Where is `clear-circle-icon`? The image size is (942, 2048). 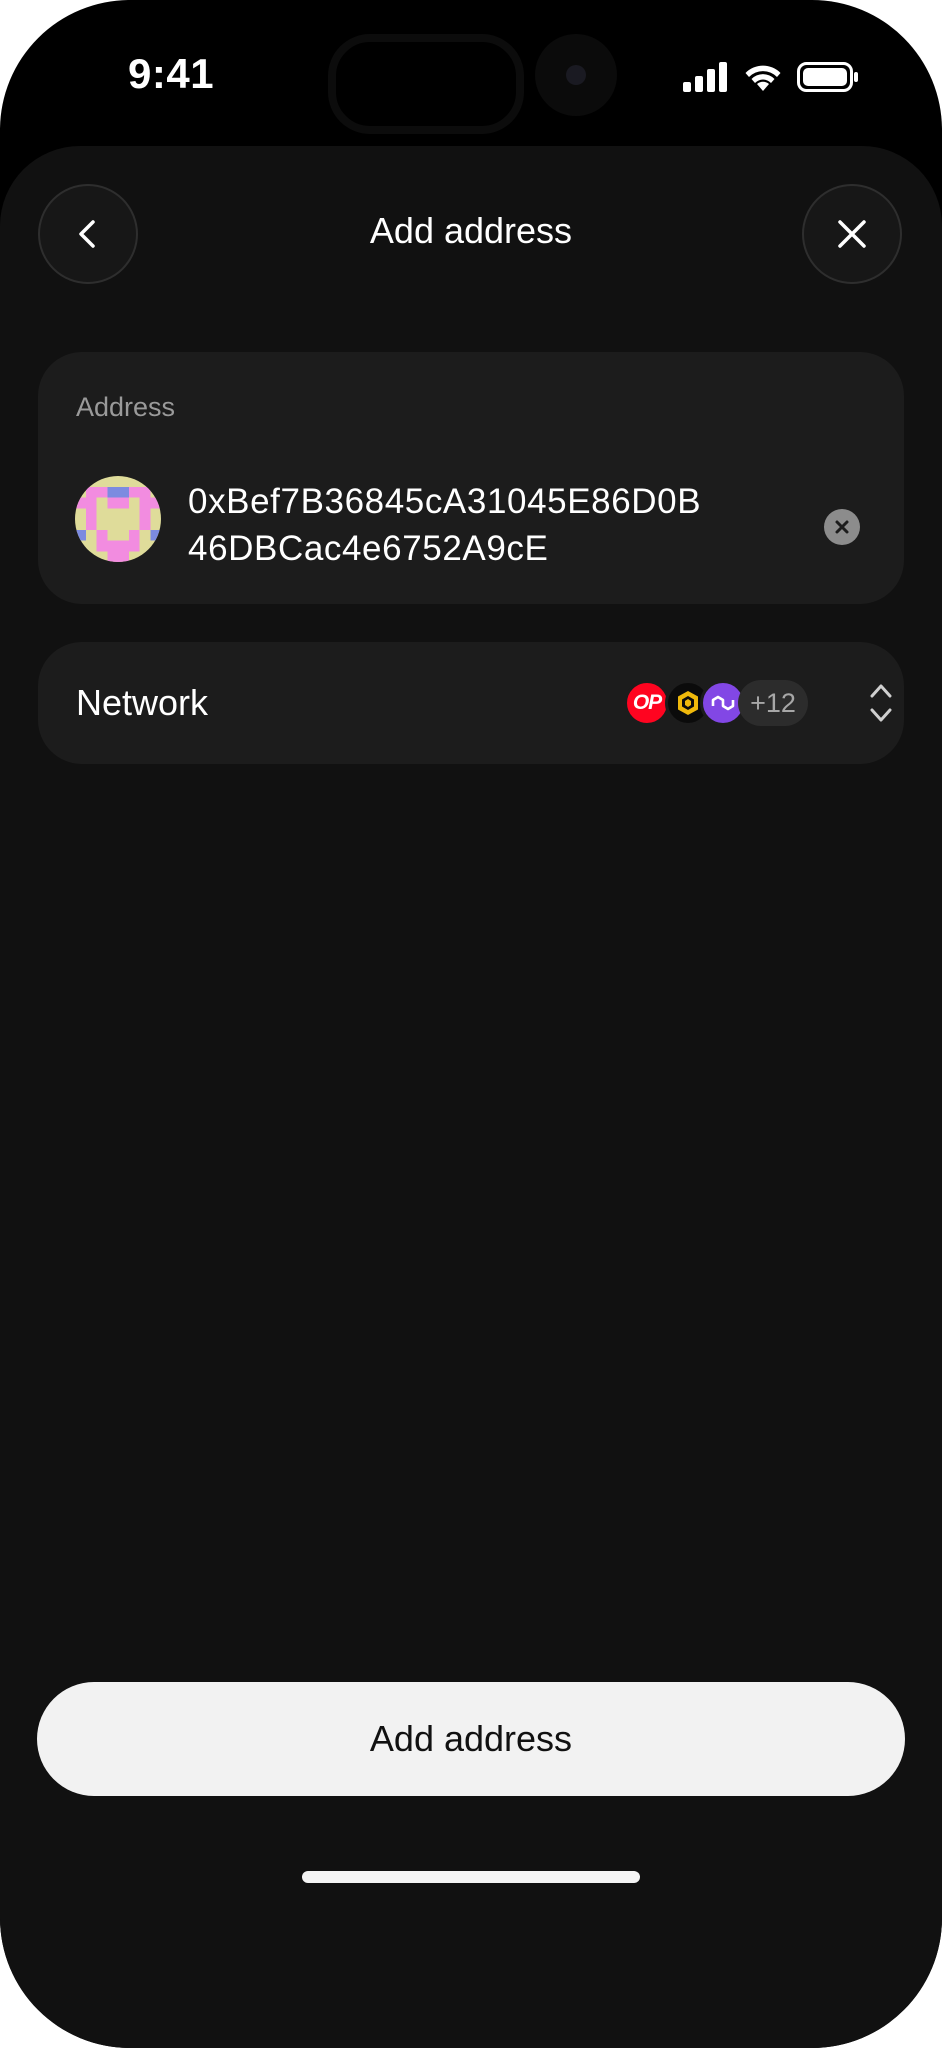
clear-circle-icon is located at coordinates (842, 527).